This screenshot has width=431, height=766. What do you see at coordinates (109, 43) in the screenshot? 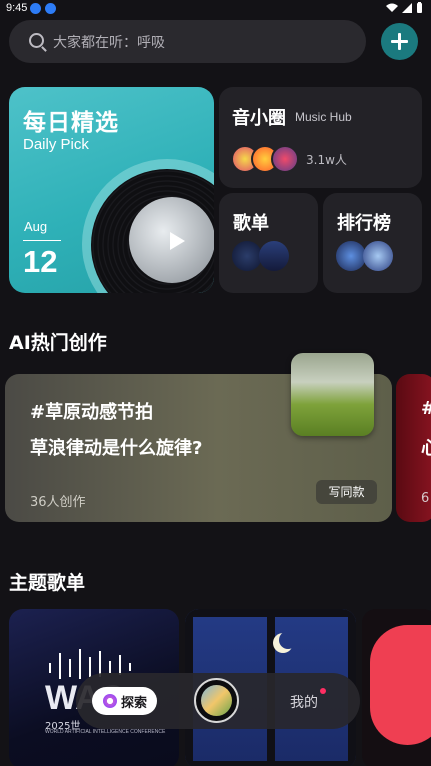
I see `search-placeholder: 大家都在听：呼吸` at bounding box center [109, 43].